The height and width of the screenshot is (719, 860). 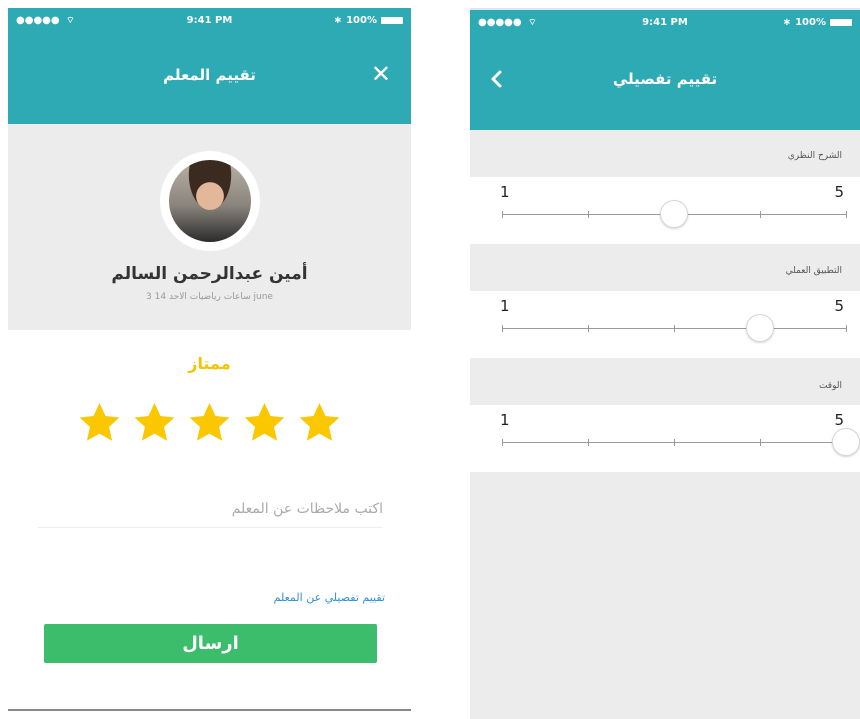 What do you see at coordinates (209, 297) in the screenshot?
I see `lesson-details: 3 ساعات رياضيات الاحد 14 june` at bounding box center [209, 297].